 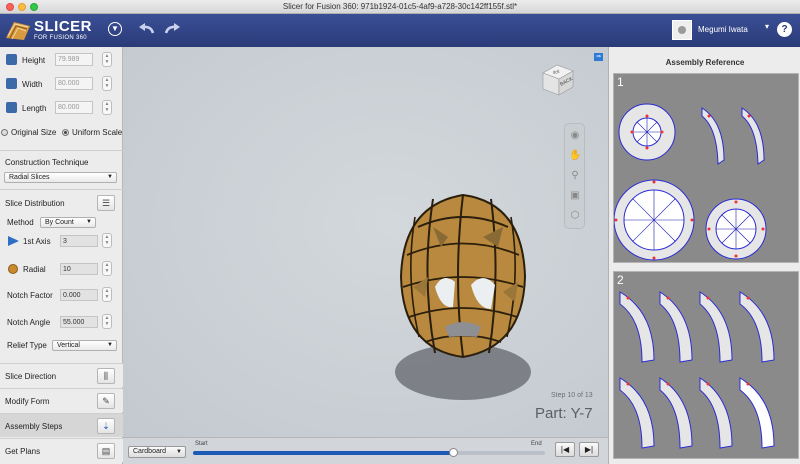 What do you see at coordinates (18, 31) in the screenshot?
I see `slicer-logo-icon` at bounding box center [18, 31].